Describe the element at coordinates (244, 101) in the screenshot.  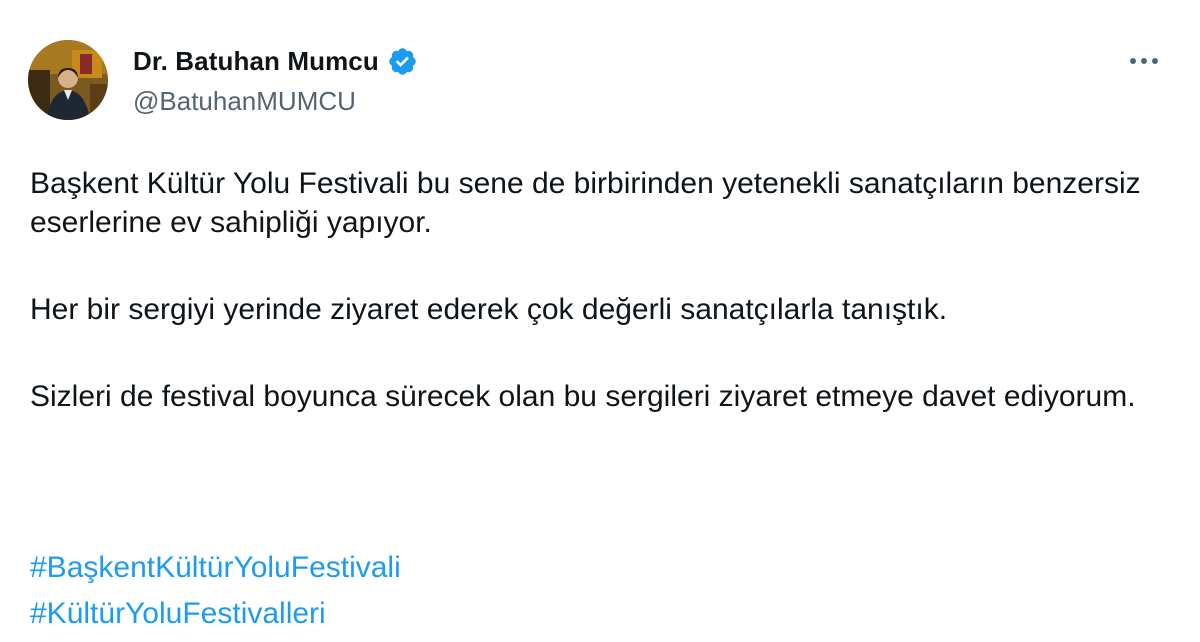
I see `author-handle: @BatuhanMUMCU` at that location.